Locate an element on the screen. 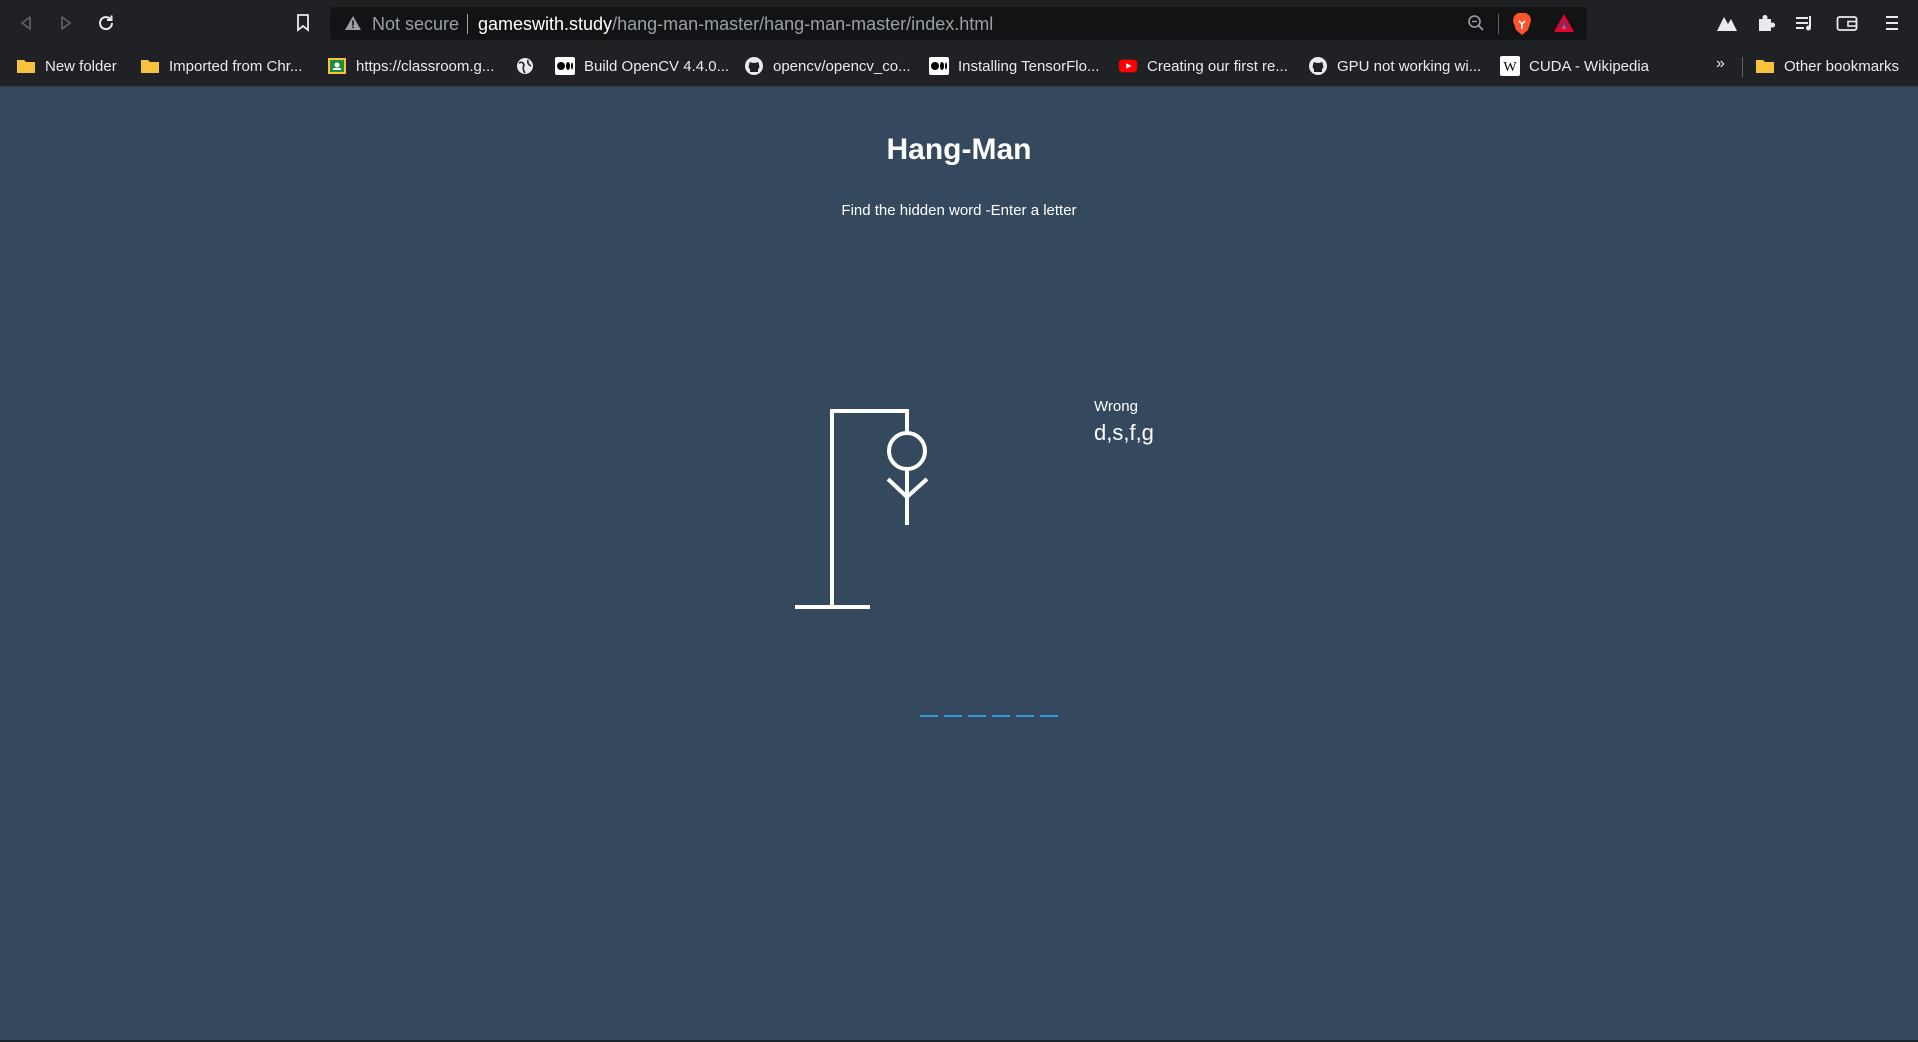 The height and width of the screenshot is (1042, 1918). brave-shields-icon is located at coordinates (1522, 26).